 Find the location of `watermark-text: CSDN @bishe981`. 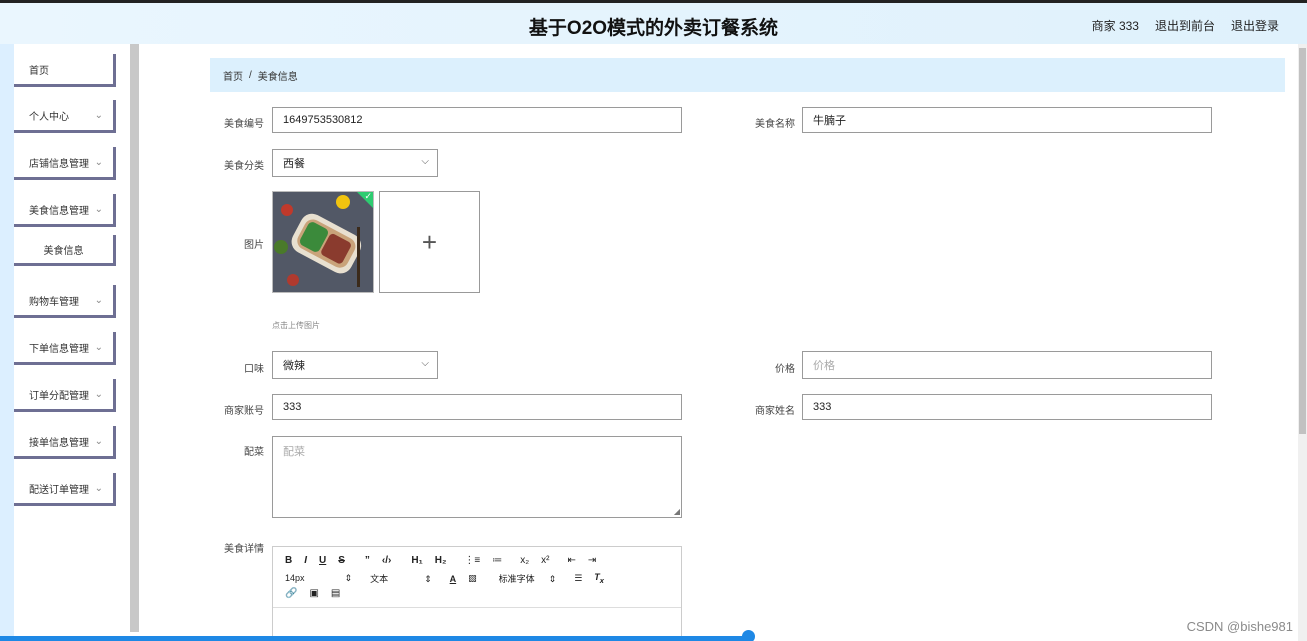

watermark-text: CSDN @bishe981 is located at coordinates (1239, 626).